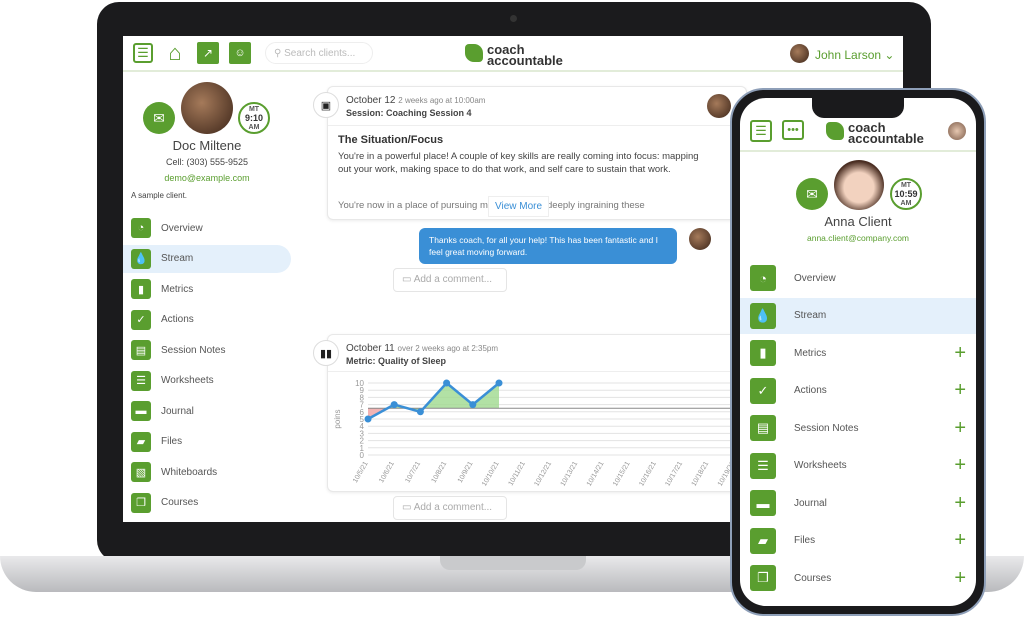 The width and height of the screenshot is (1024, 623). I want to click on sidebar-item-journal: ▬ Journal, so click(211, 411).